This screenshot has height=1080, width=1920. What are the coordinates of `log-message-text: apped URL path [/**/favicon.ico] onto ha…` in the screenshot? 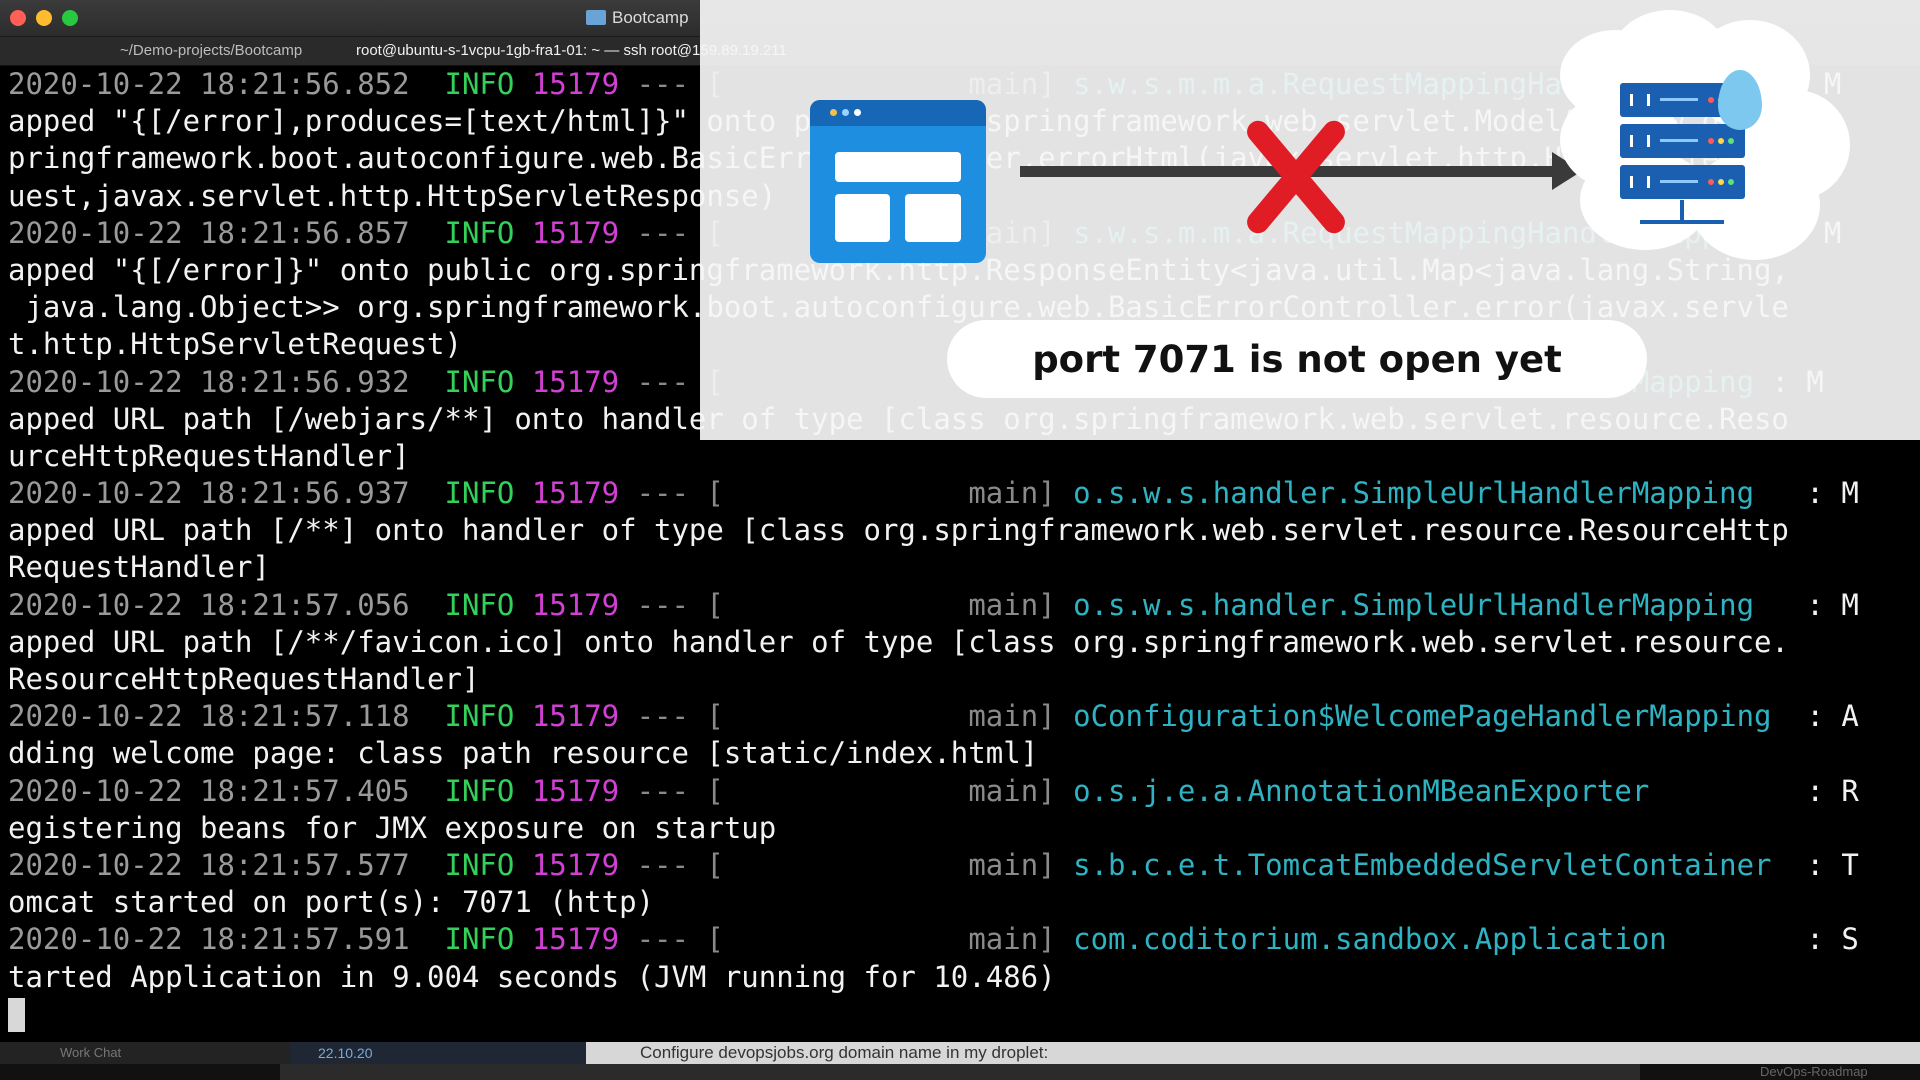 It's located at (898, 641).